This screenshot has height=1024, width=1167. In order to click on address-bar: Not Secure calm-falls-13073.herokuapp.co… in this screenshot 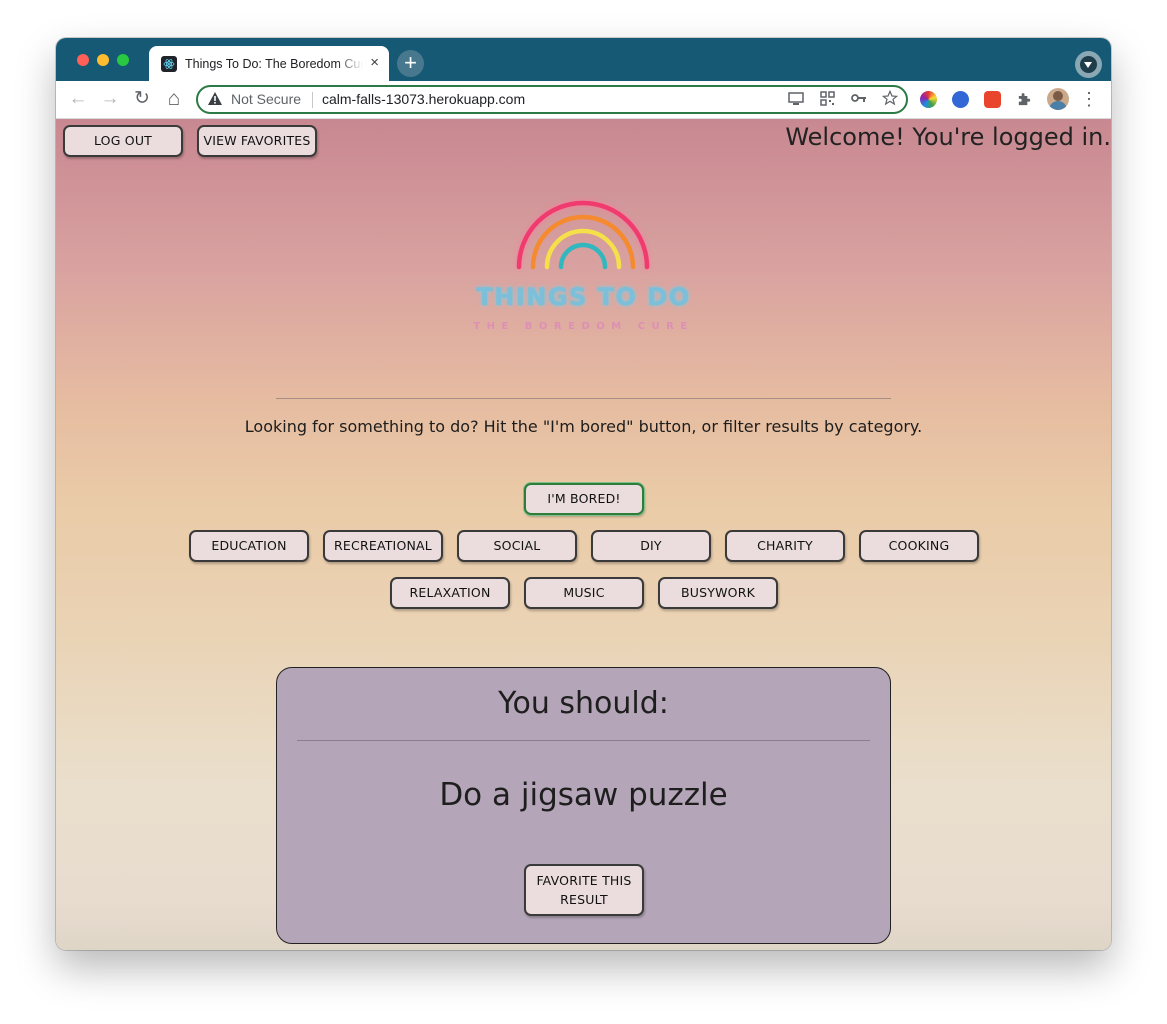, I will do `click(552, 99)`.